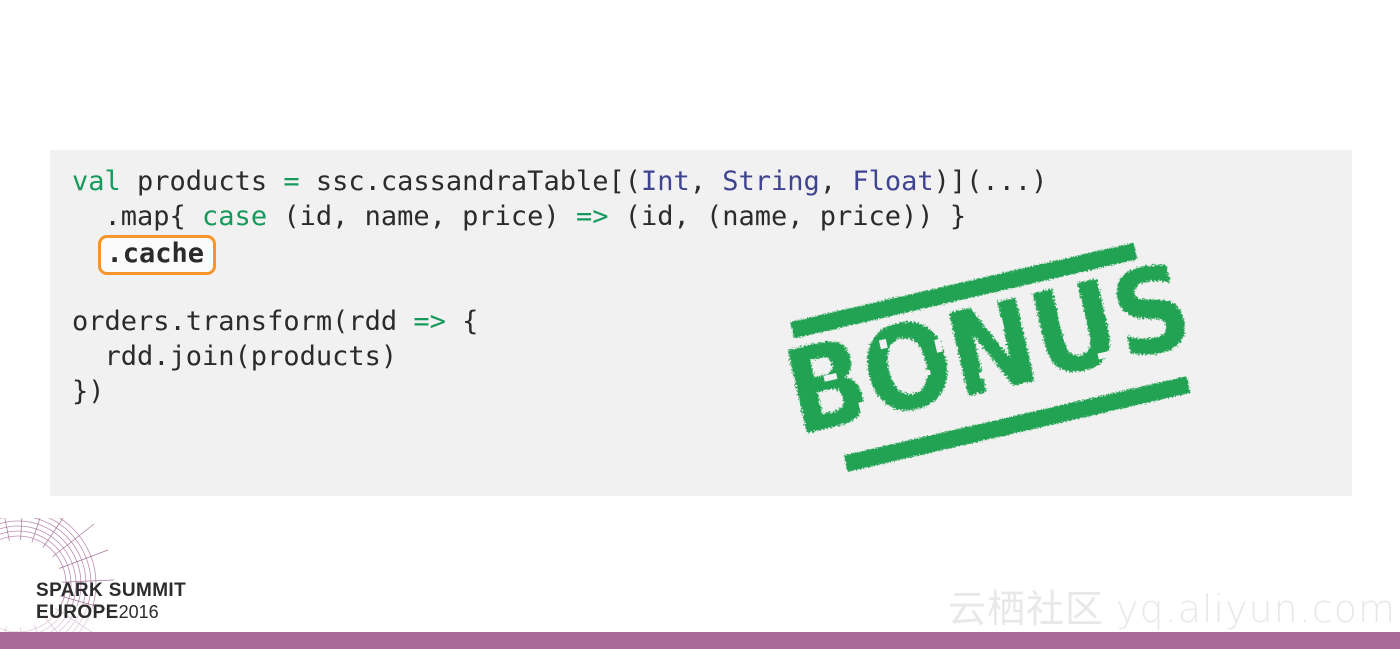 The width and height of the screenshot is (1400, 649). I want to click on code-token: }), so click(88, 391).